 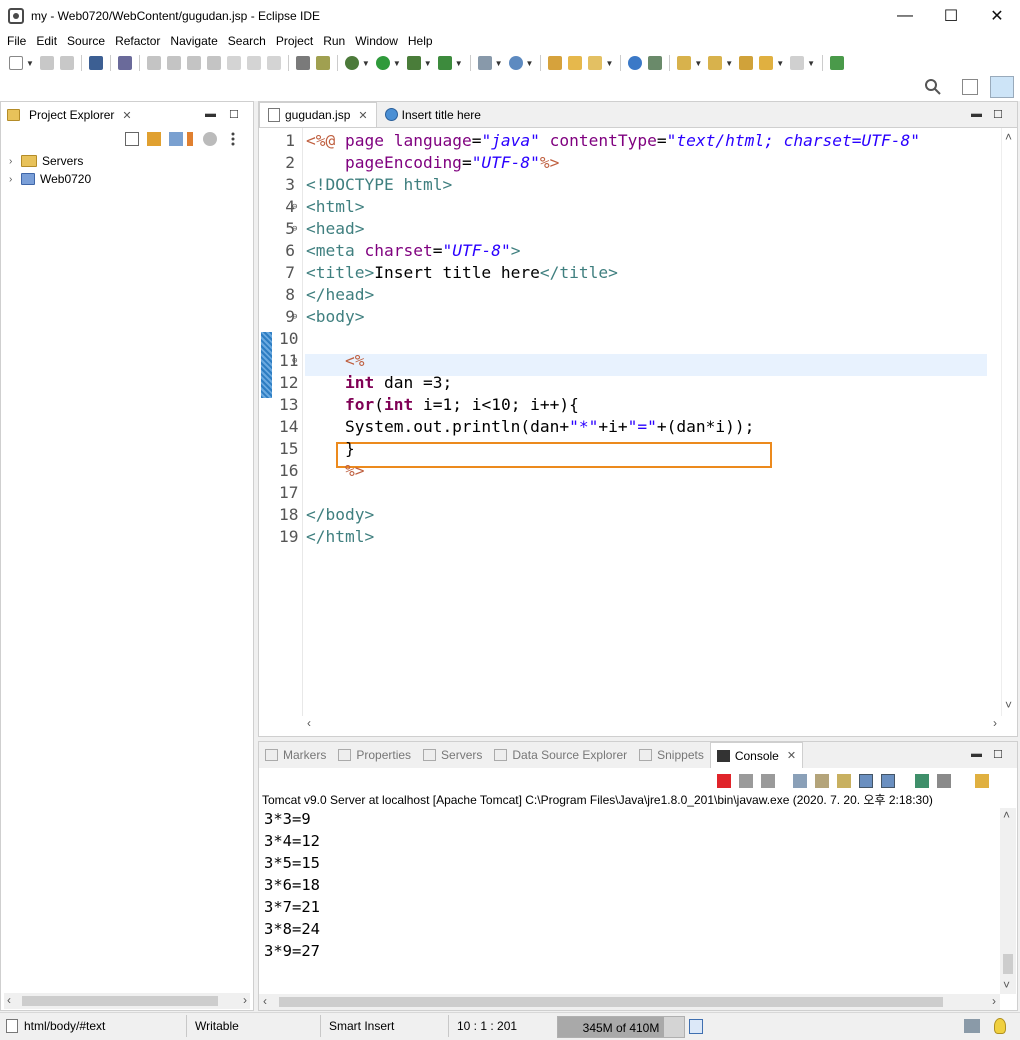 I want to click on scroll-right-icon: ›, so click(x=995, y=723).